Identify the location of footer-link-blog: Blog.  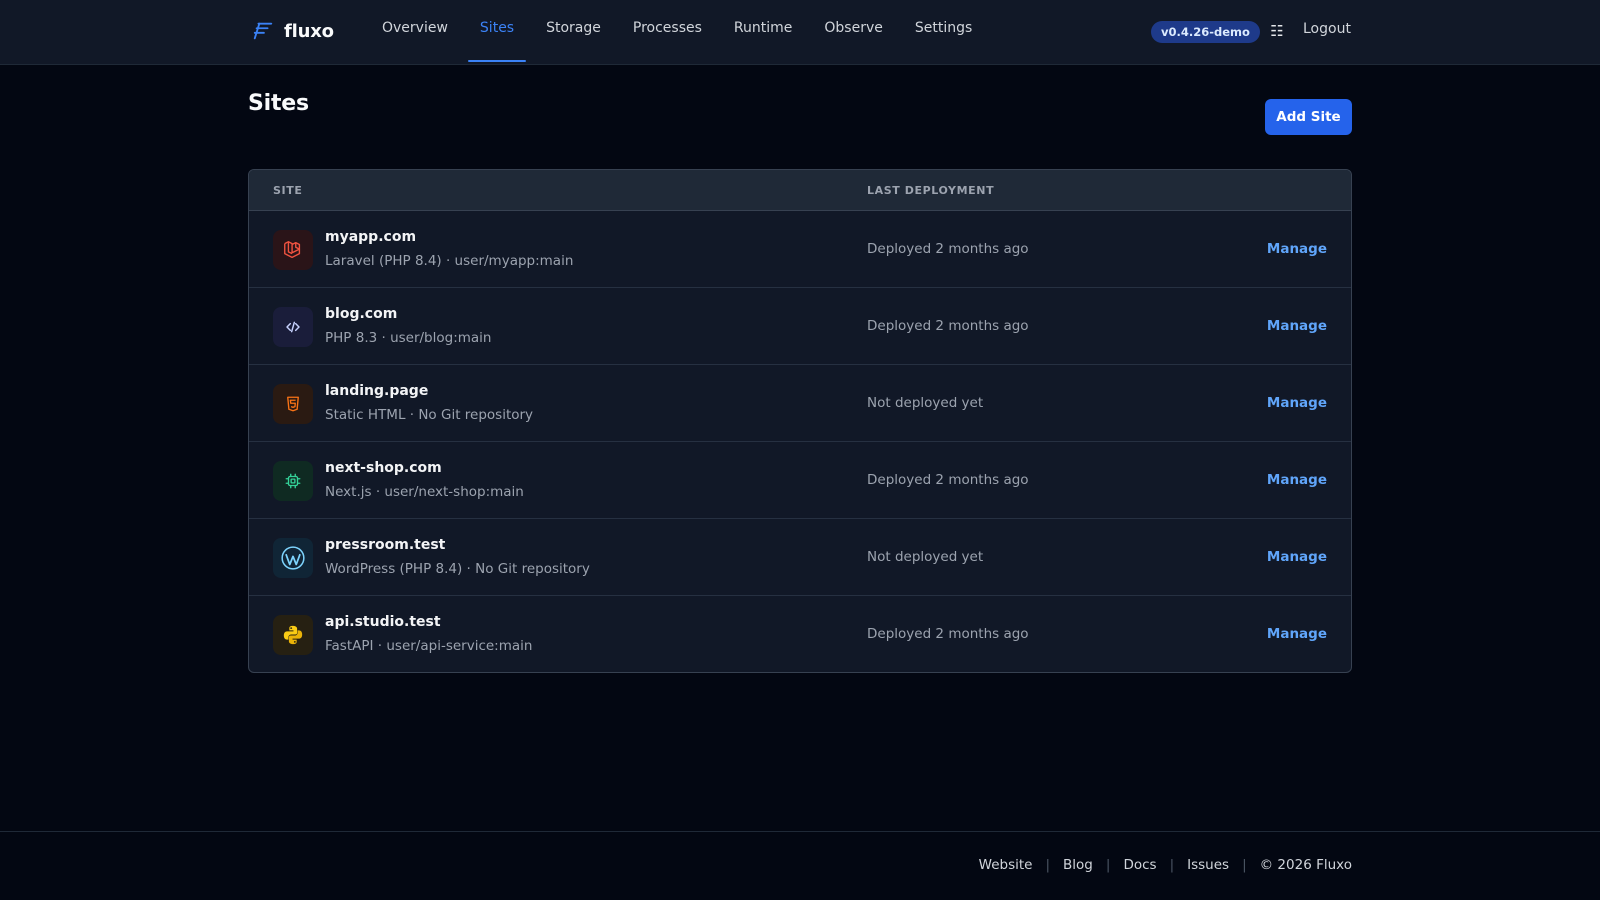
(1078, 865).